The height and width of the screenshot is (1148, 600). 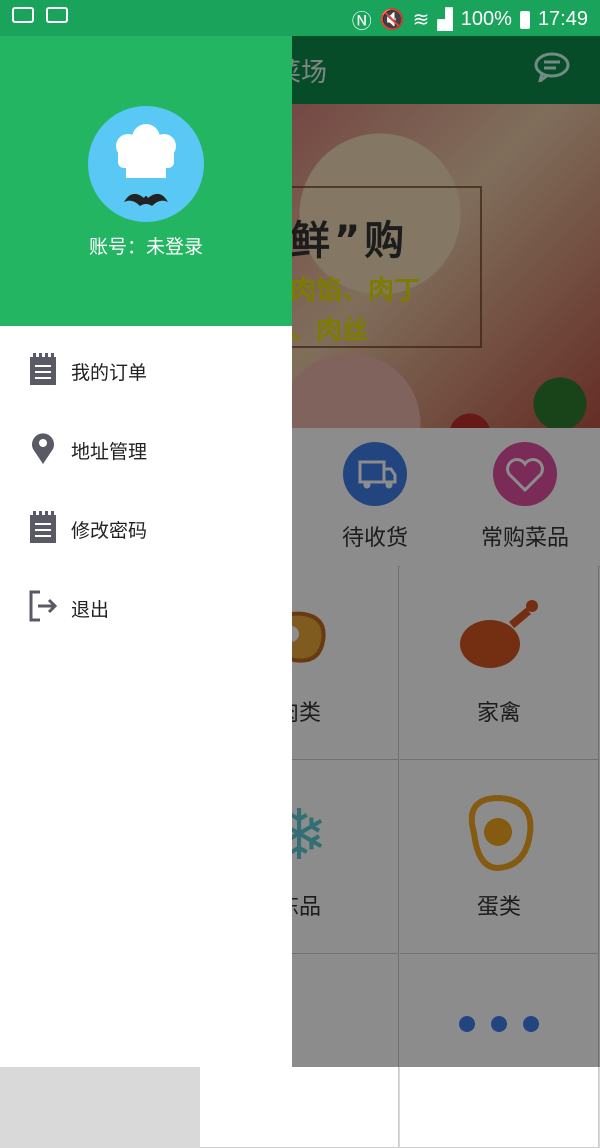 I want to click on menu-item-my-orders: 我的订单, so click(x=146, y=365).